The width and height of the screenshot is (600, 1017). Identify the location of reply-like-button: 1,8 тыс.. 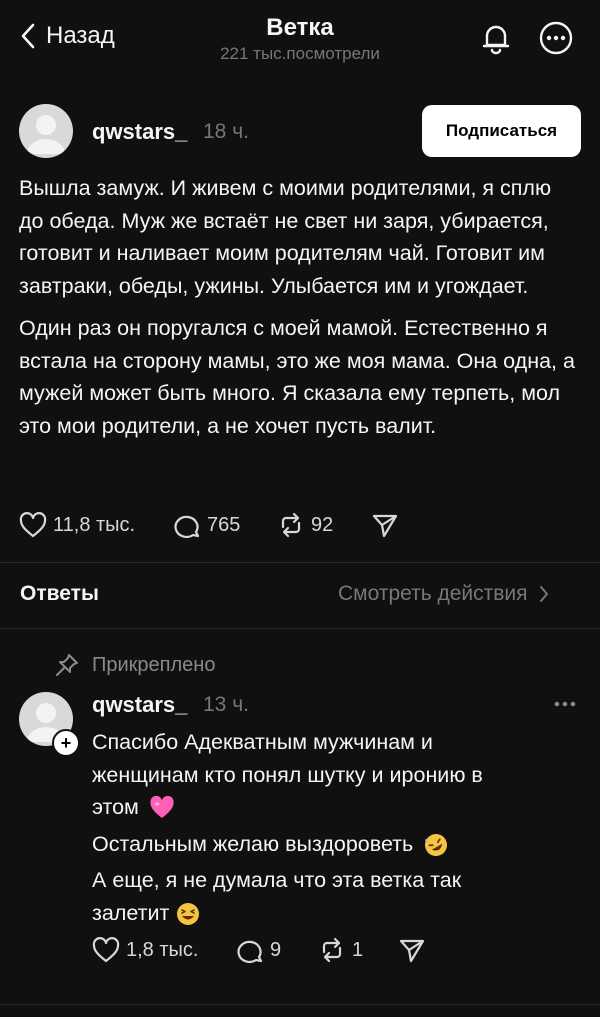
(164, 950).